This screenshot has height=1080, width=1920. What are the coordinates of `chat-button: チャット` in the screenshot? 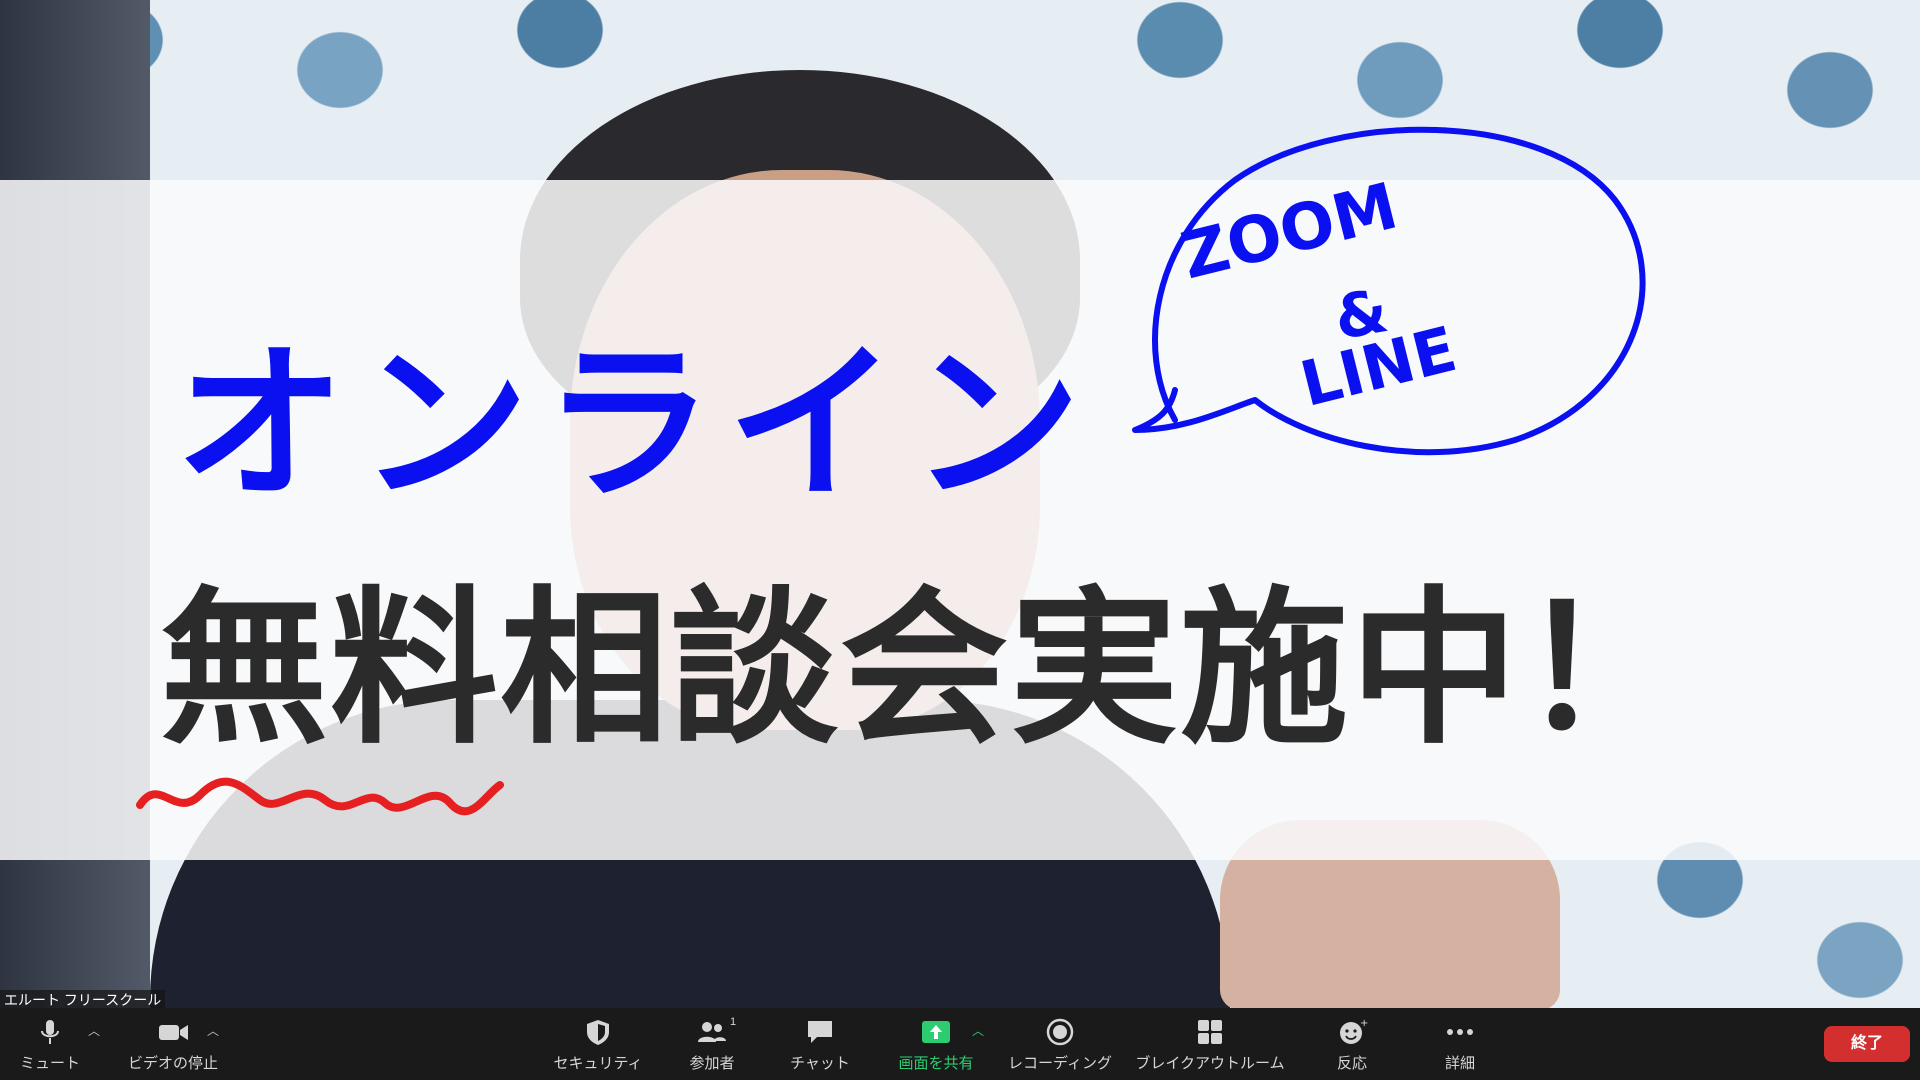 It's located at (820, 1044).